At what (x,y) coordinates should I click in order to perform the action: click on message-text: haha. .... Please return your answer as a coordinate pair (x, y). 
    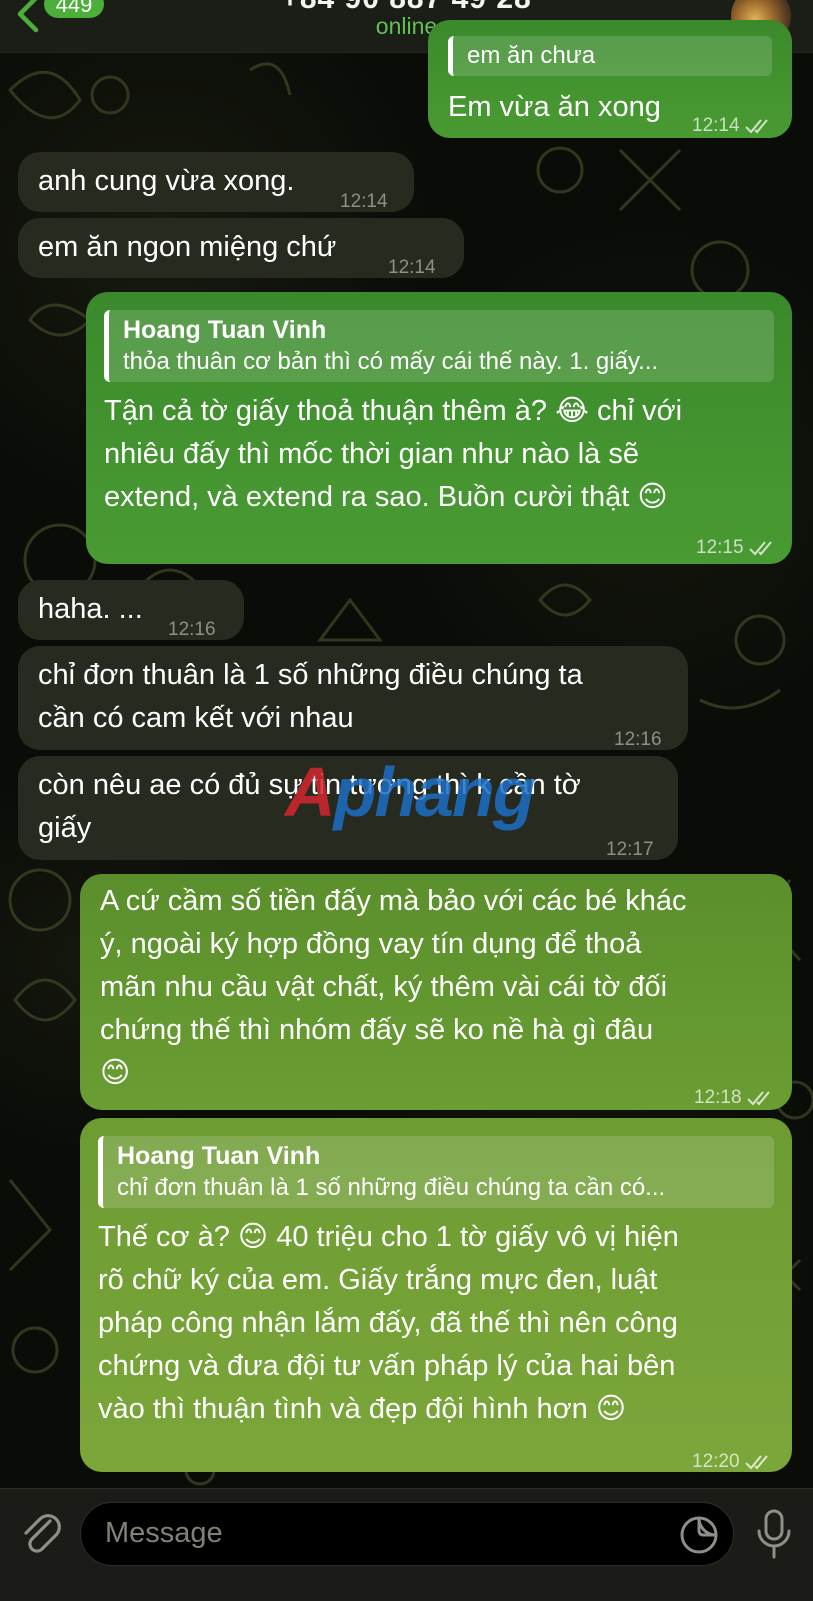
    Looking at the image, I should click on (90, 609).